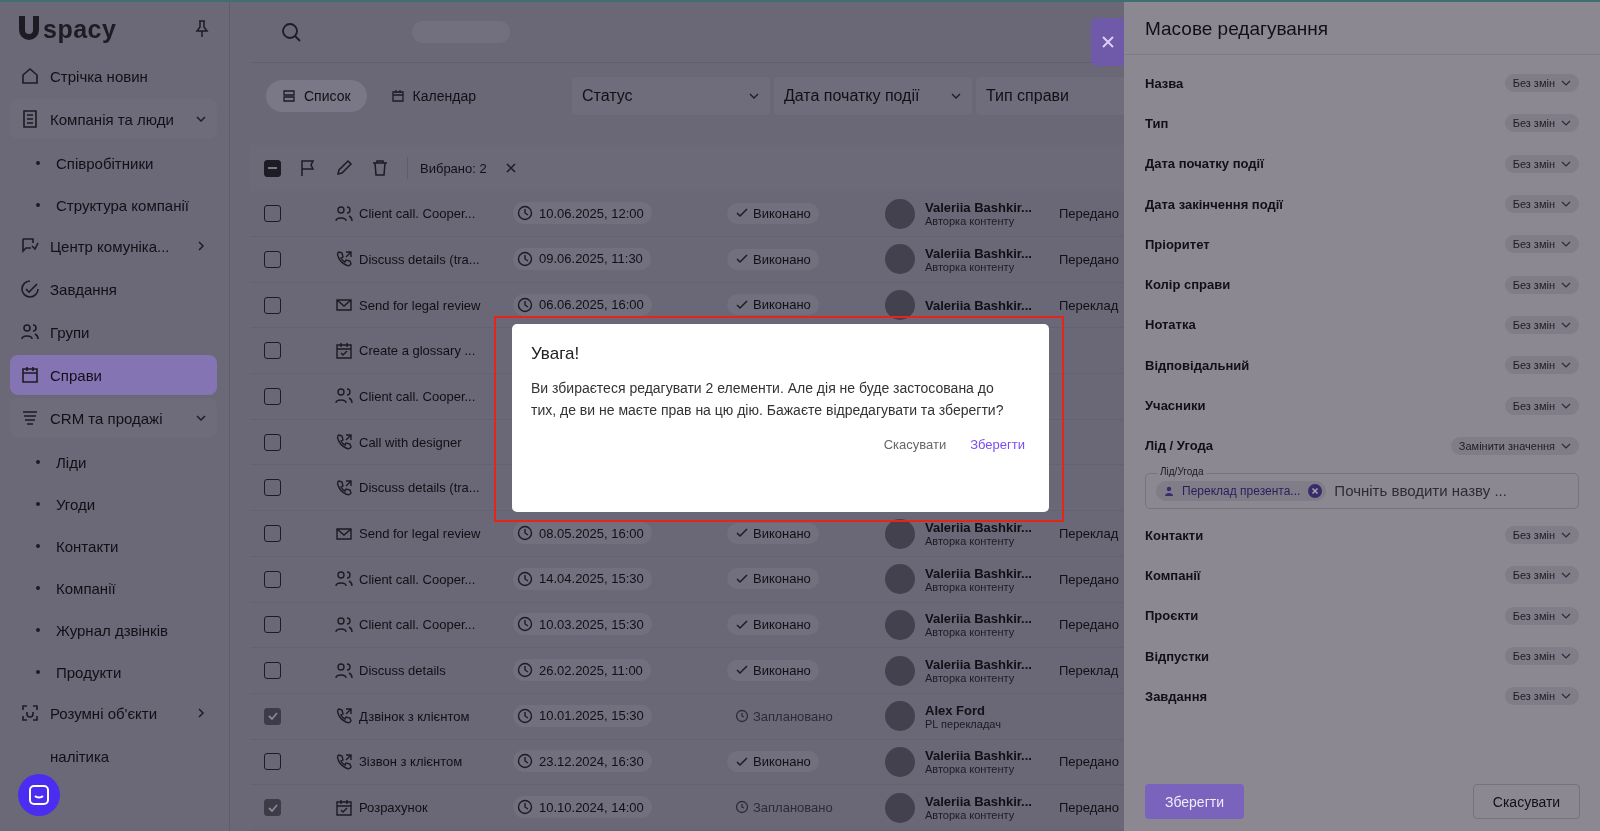  What do you see at coordinates (1566, 656) in the screenshot?
I see `chevron-down-icon` at bounding box center [1566, 656].